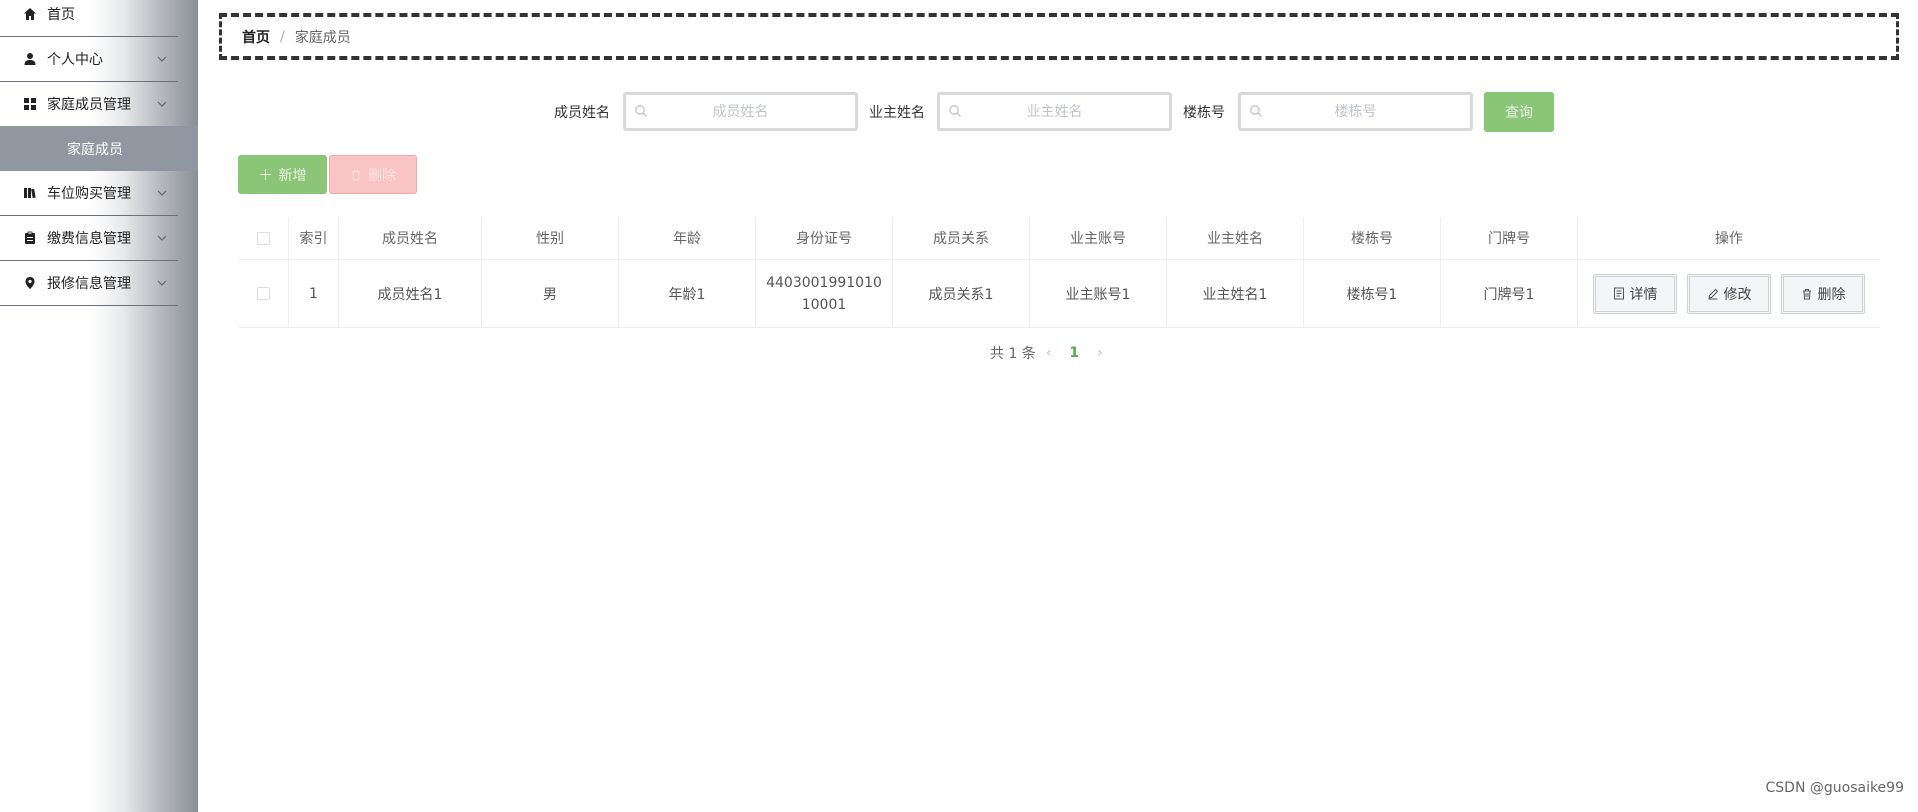 The height and width of the screenshot is (812, 1918). I want to click on select-all-checkbox, so click(263, 238).